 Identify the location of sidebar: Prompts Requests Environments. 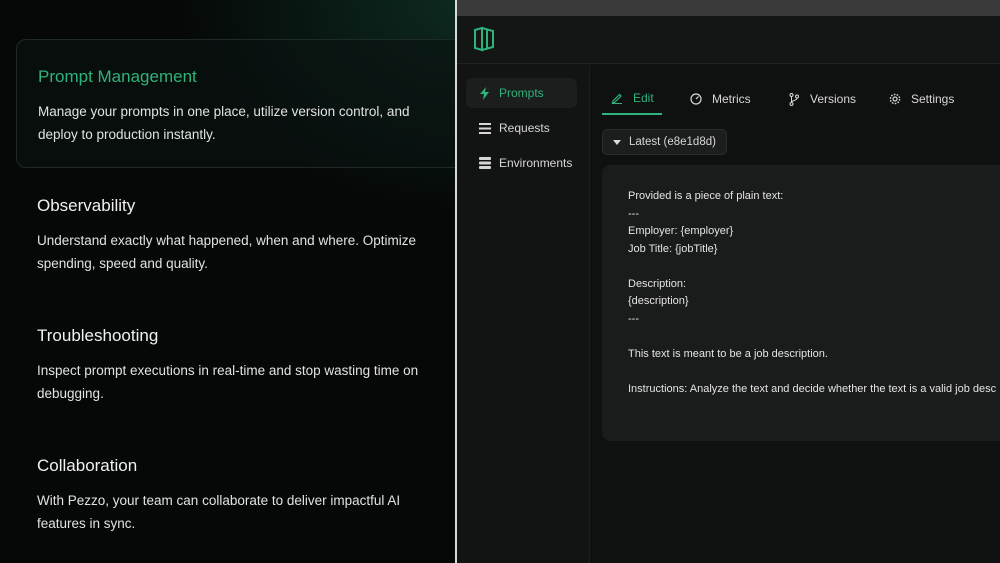
(523, 314).